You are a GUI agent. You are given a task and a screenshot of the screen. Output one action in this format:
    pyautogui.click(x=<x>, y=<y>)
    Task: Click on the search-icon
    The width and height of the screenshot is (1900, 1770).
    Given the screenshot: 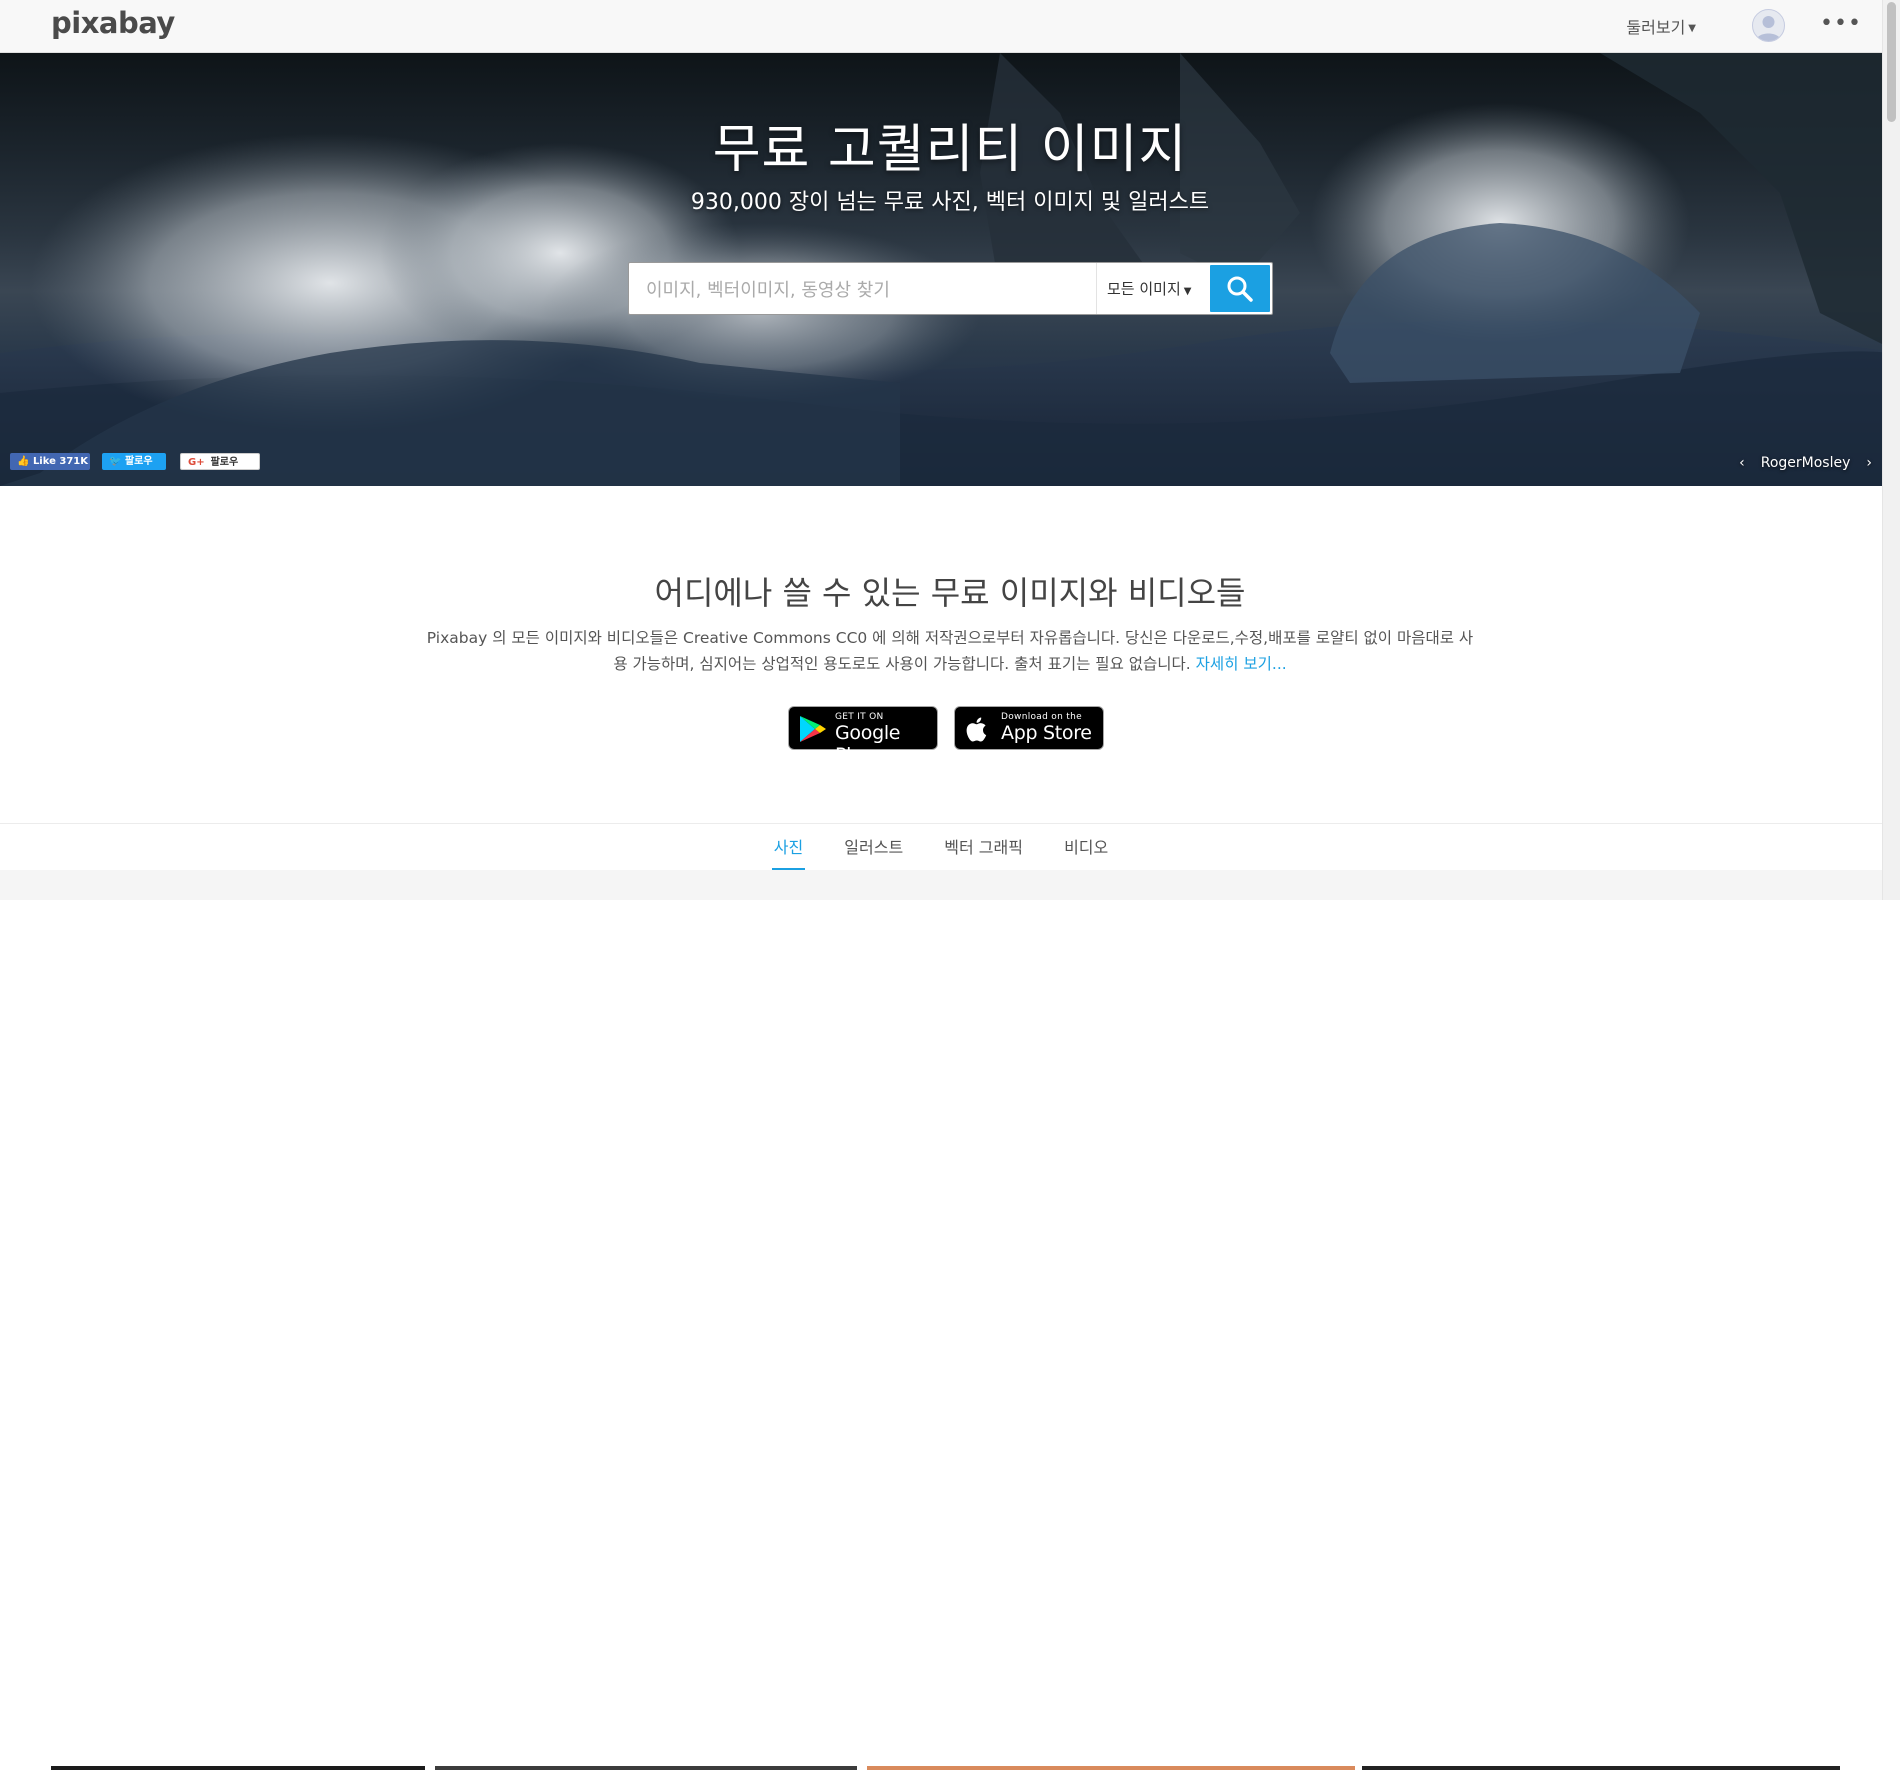 What is the action you would take?
    pyautogui.click(x=1240, y=289)
    